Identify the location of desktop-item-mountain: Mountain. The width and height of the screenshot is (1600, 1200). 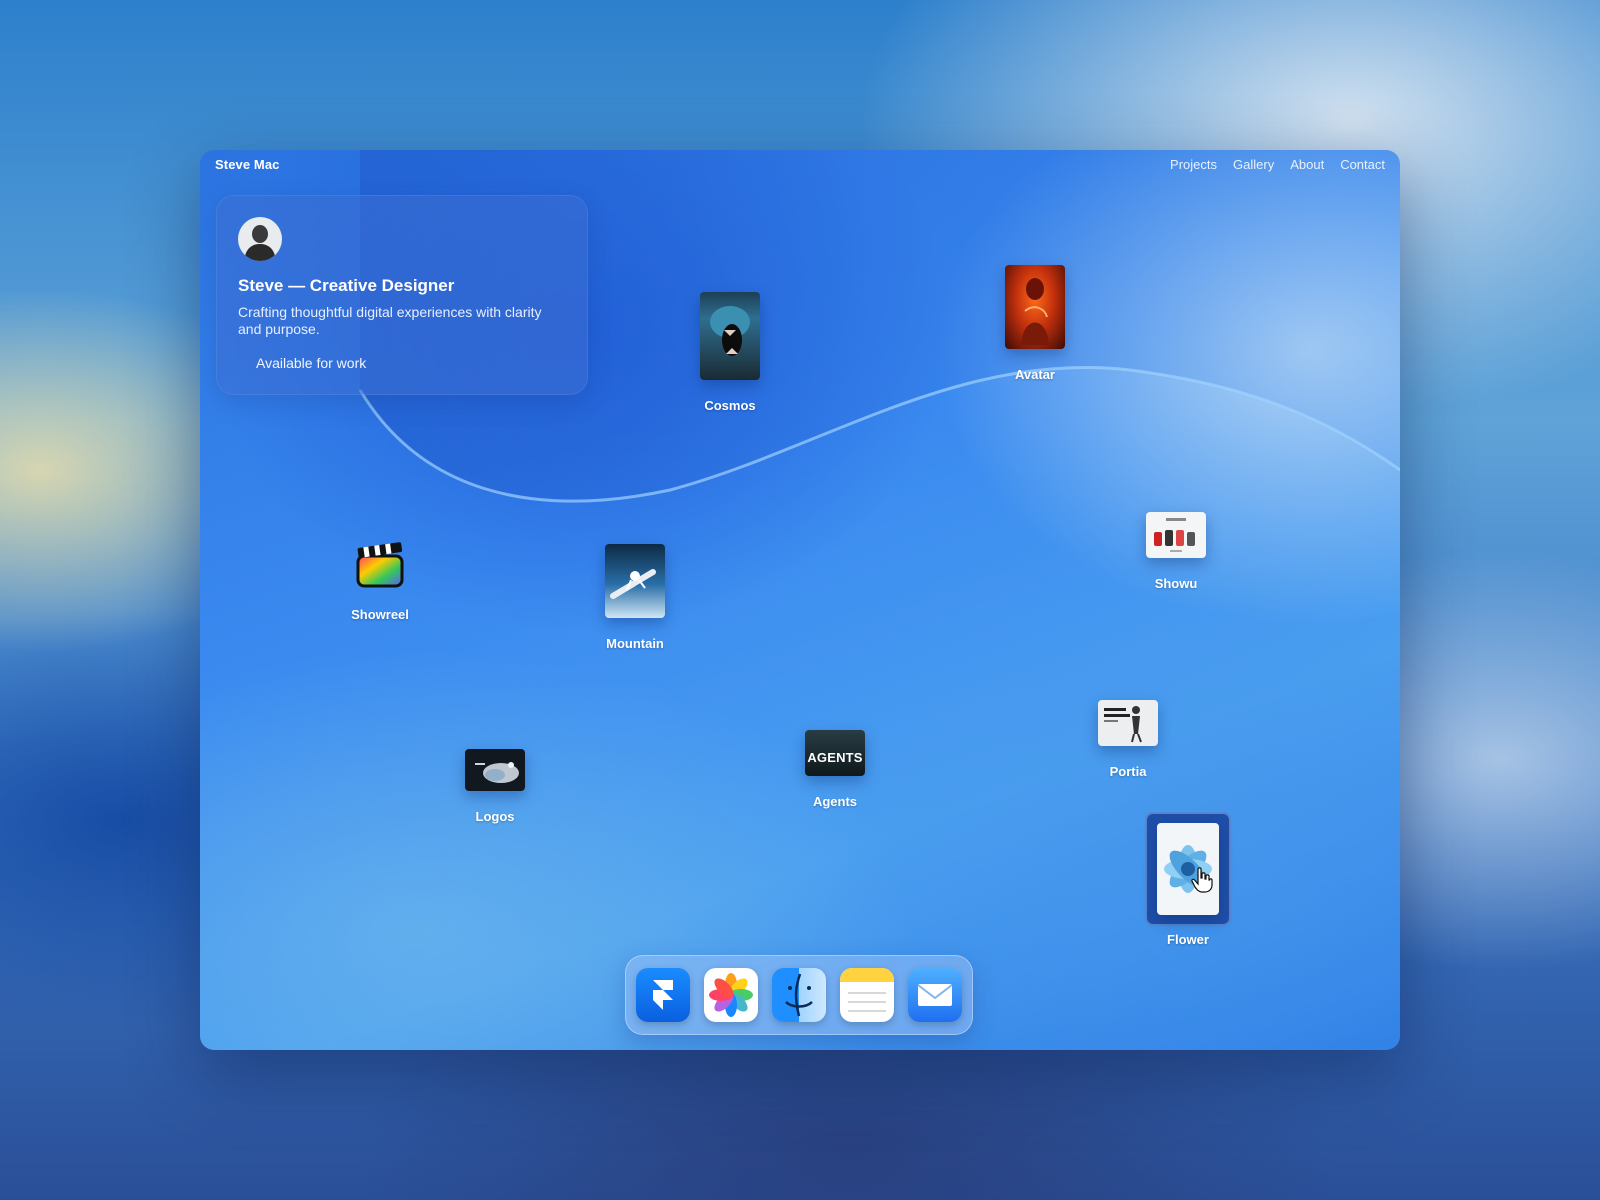
(635, 597).